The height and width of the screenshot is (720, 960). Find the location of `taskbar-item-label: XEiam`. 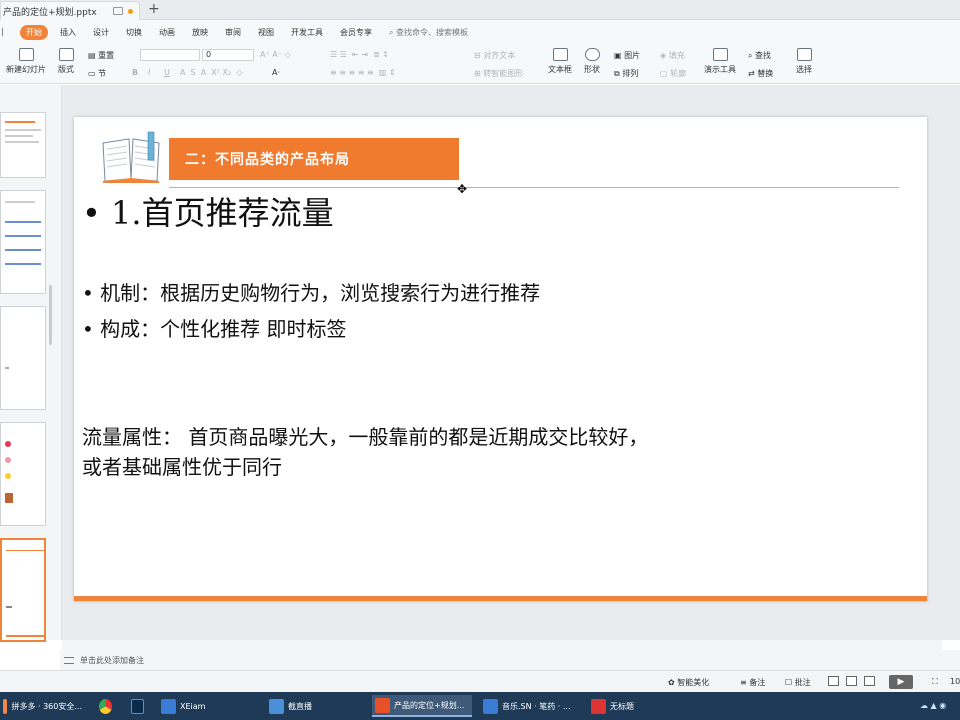

taskbar-item-label: XEiam is located at coordinates (193, 706).